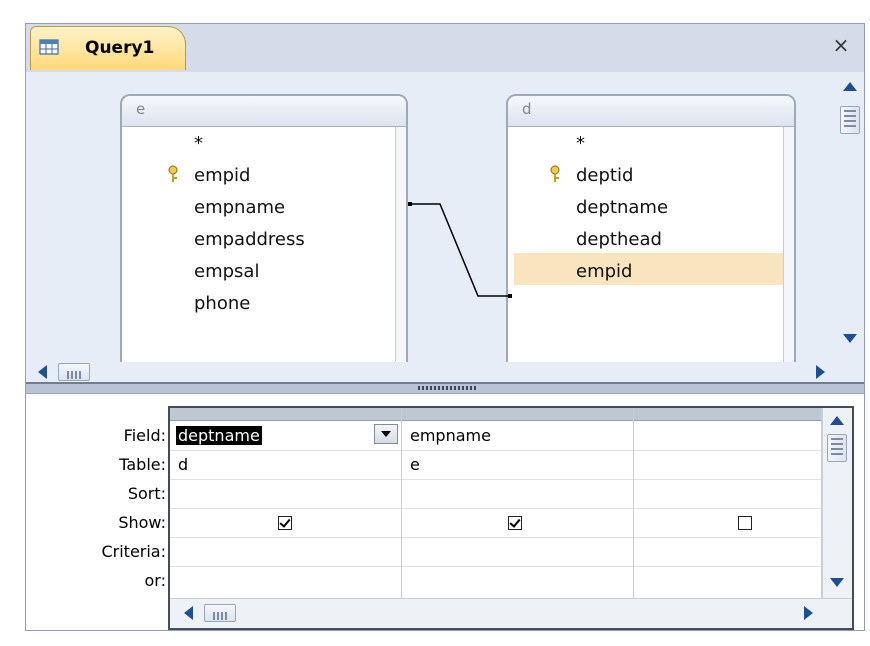 The height and width of the screenshot is (646, 870). I want to click on field-item-depthead: depthead, so click(619, 239).